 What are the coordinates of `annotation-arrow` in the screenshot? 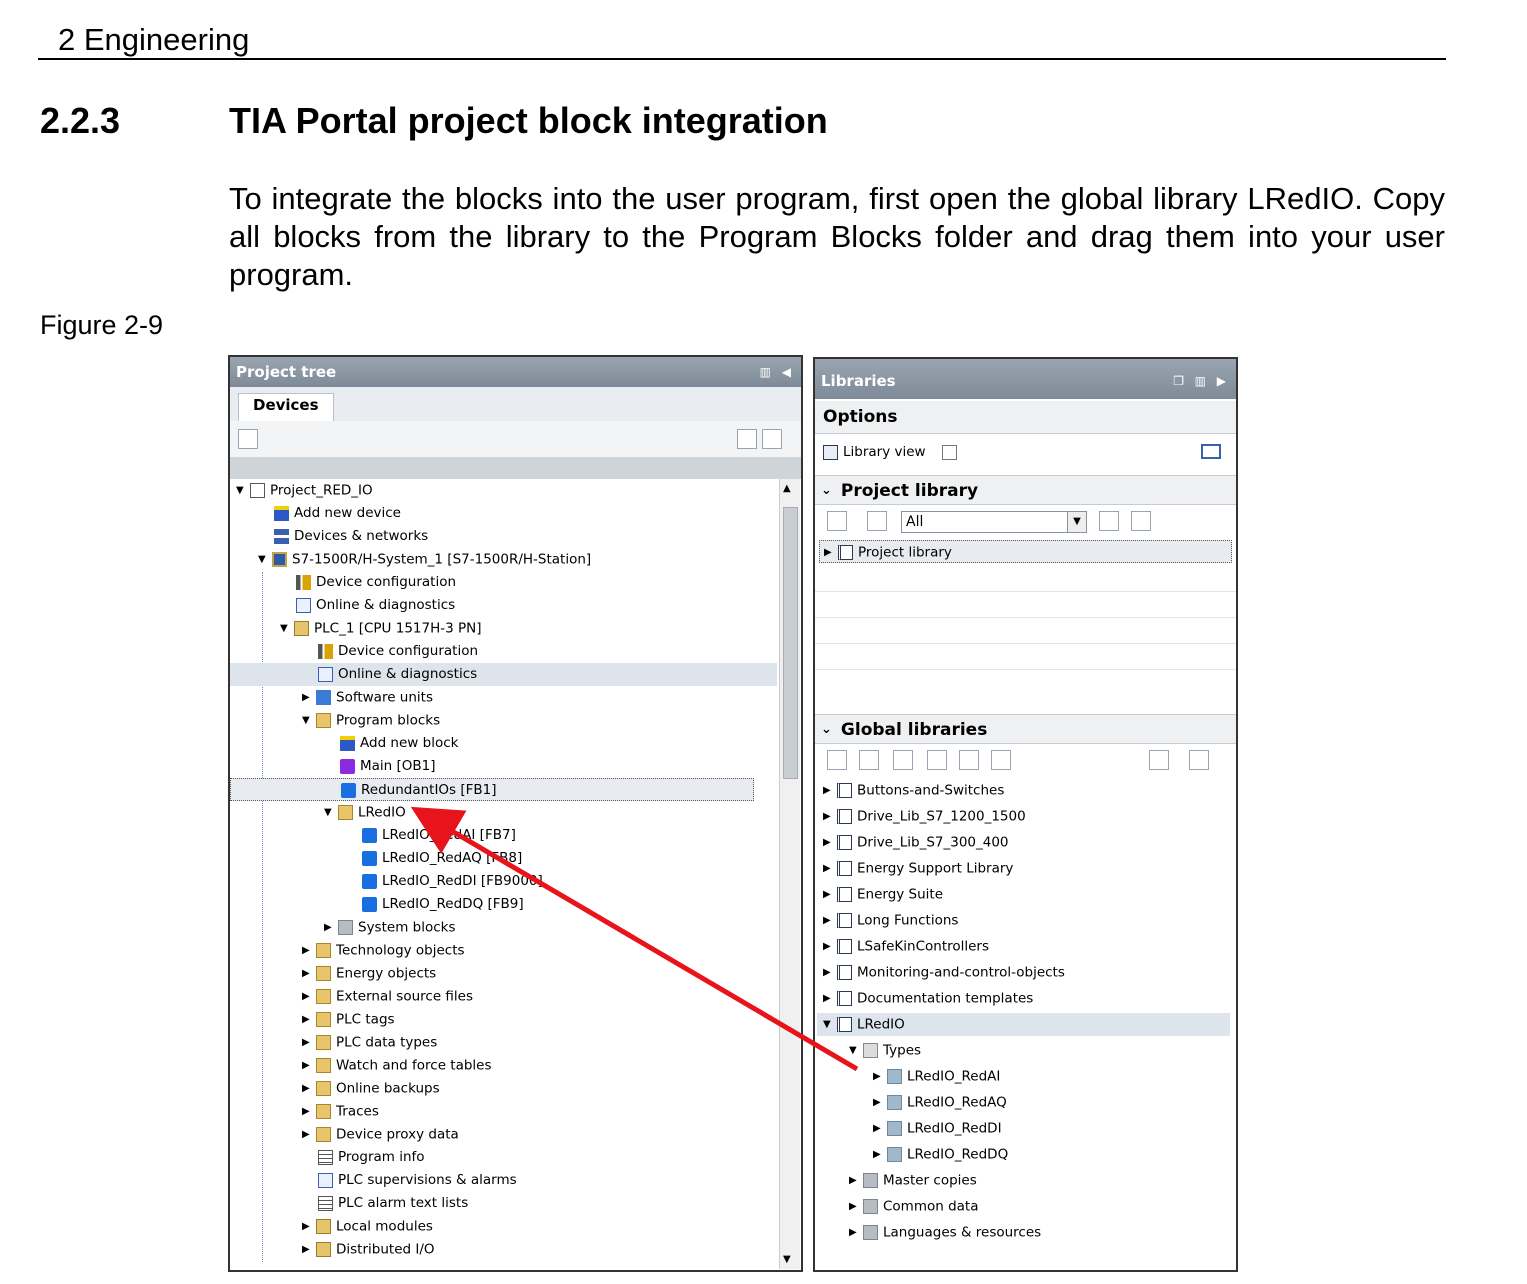 It's located at (634, 939).